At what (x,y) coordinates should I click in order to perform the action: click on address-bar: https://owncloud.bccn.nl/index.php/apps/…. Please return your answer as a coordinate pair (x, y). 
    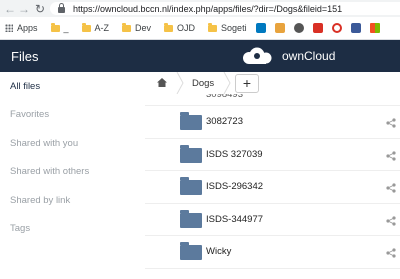
    Looking at the image, I should click on (225, 8).